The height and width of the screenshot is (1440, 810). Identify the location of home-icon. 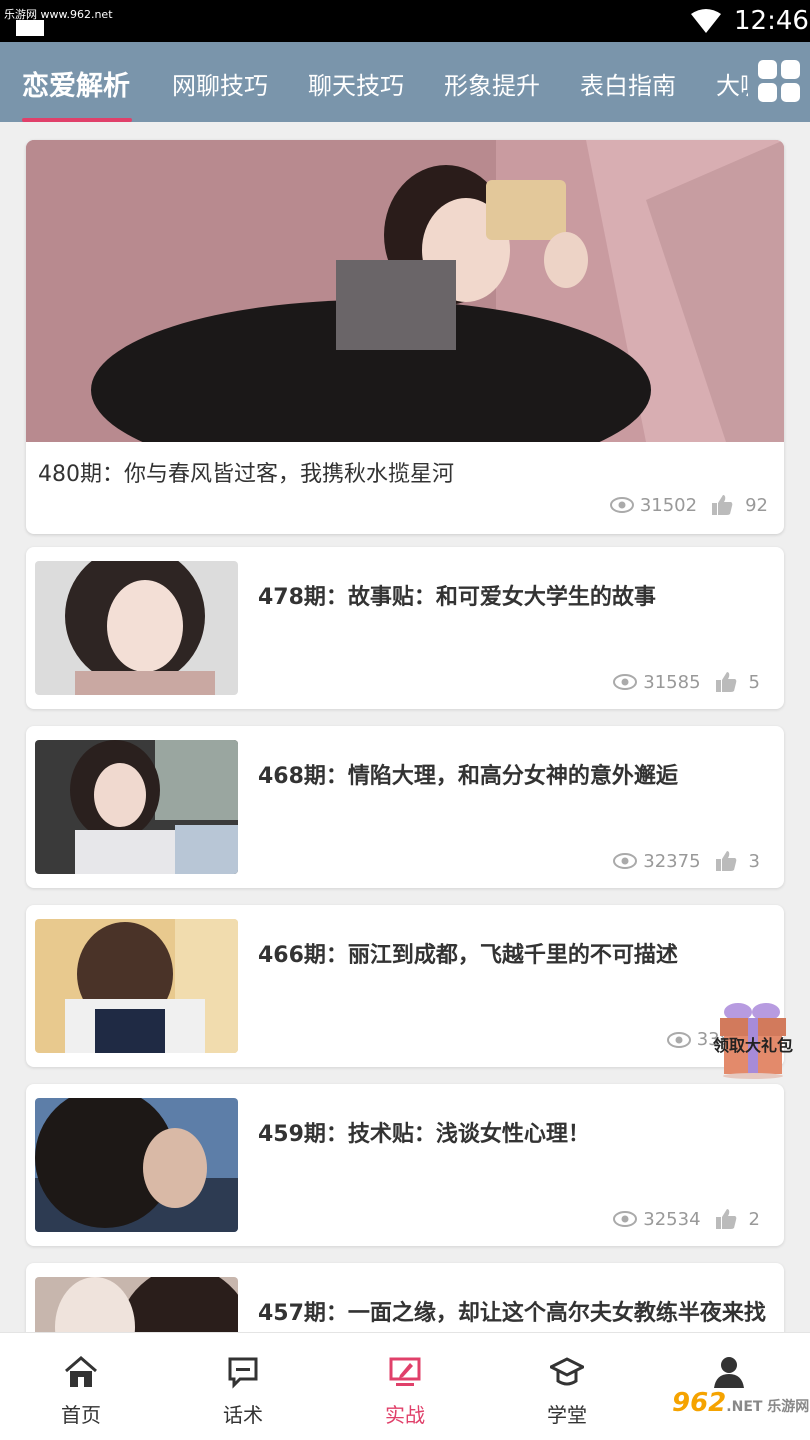
(81, 1371).